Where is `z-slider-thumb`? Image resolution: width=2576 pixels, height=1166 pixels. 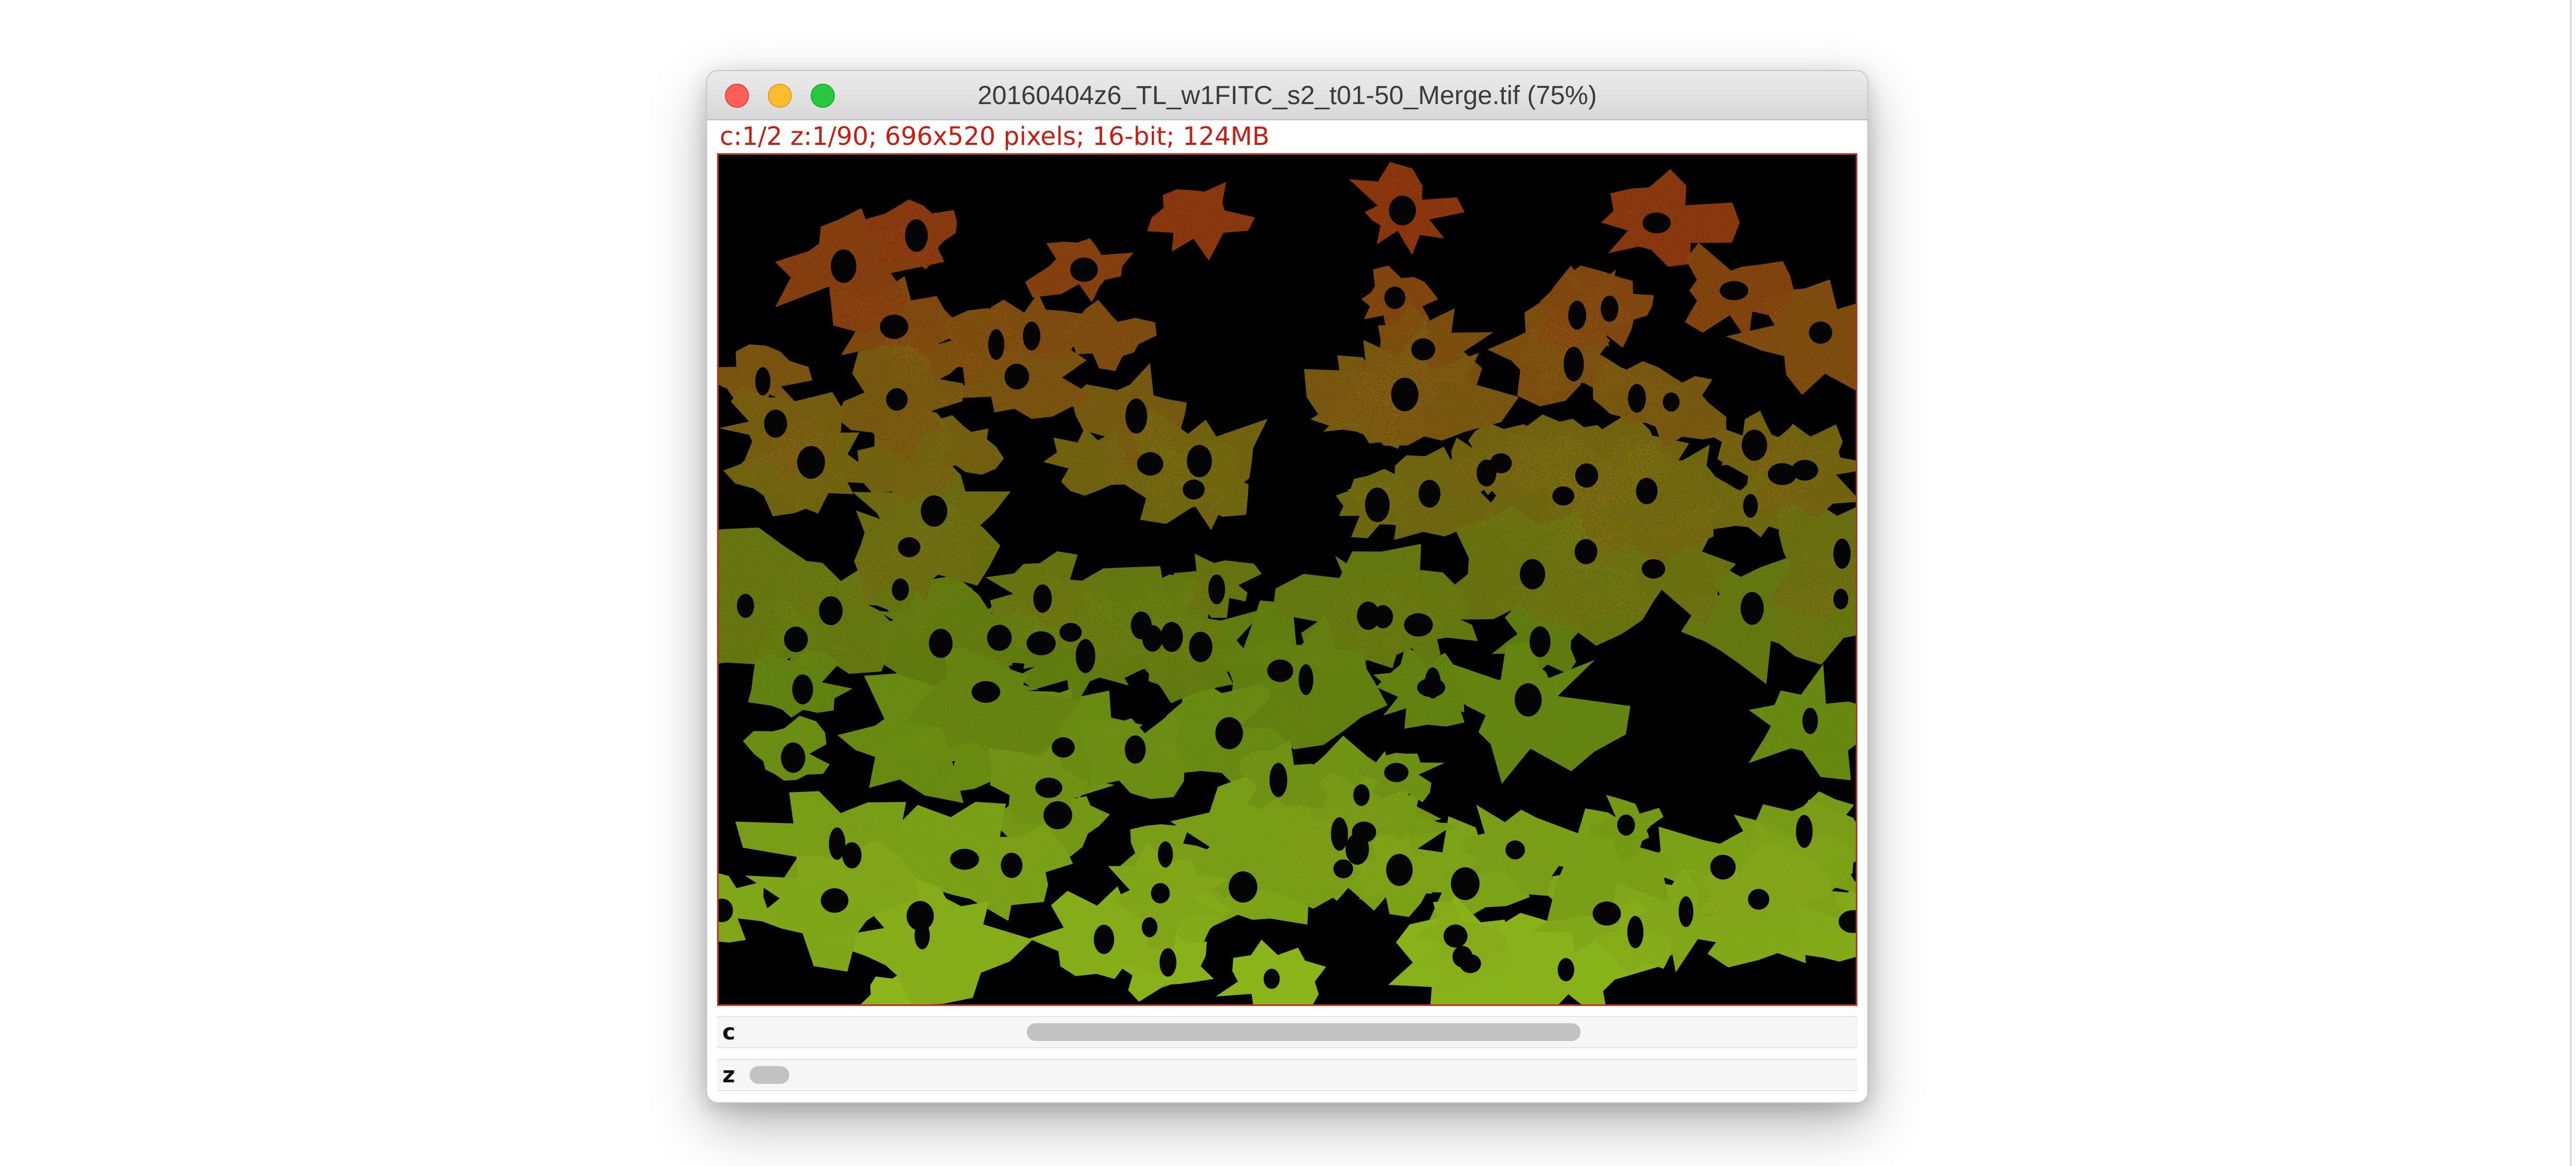 z-slider-thumb is located at coordinates (770, 1075).